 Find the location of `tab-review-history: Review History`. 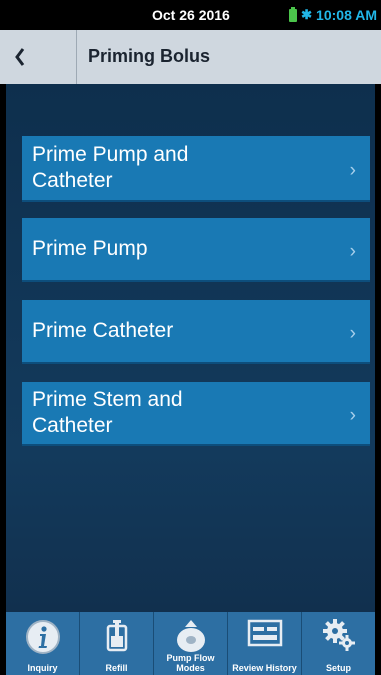

tab-review-history: Review History is located at coordinates (265, 643).